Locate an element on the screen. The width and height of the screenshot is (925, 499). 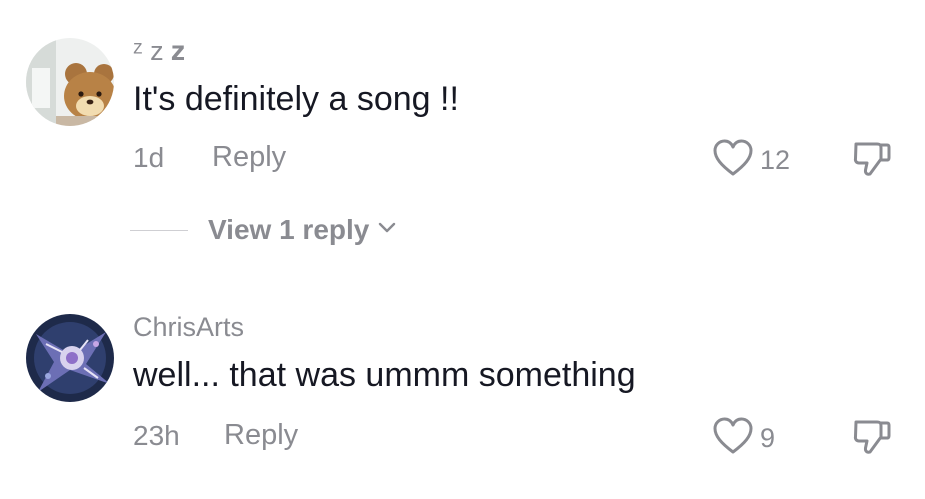
like-button: 12 is located at coordinates (751, 160).